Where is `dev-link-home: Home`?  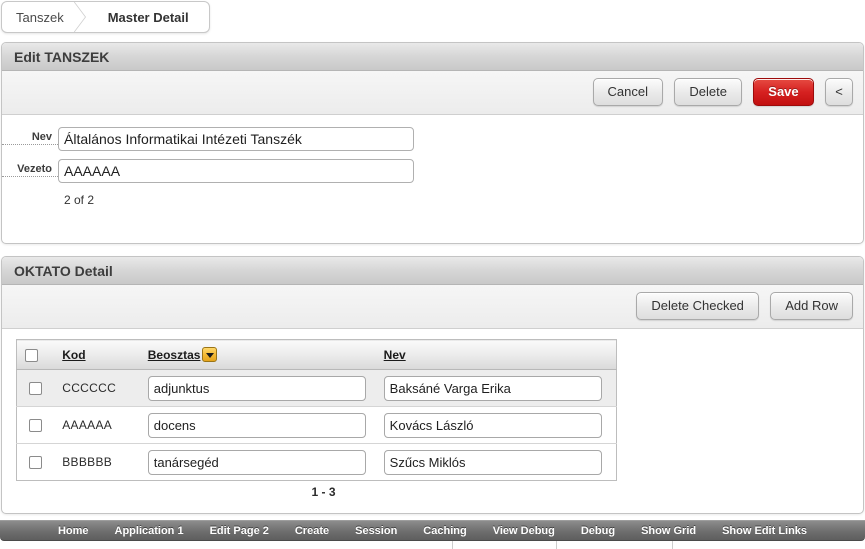
dev-link-home: Home is located at coordinates (73, 531).